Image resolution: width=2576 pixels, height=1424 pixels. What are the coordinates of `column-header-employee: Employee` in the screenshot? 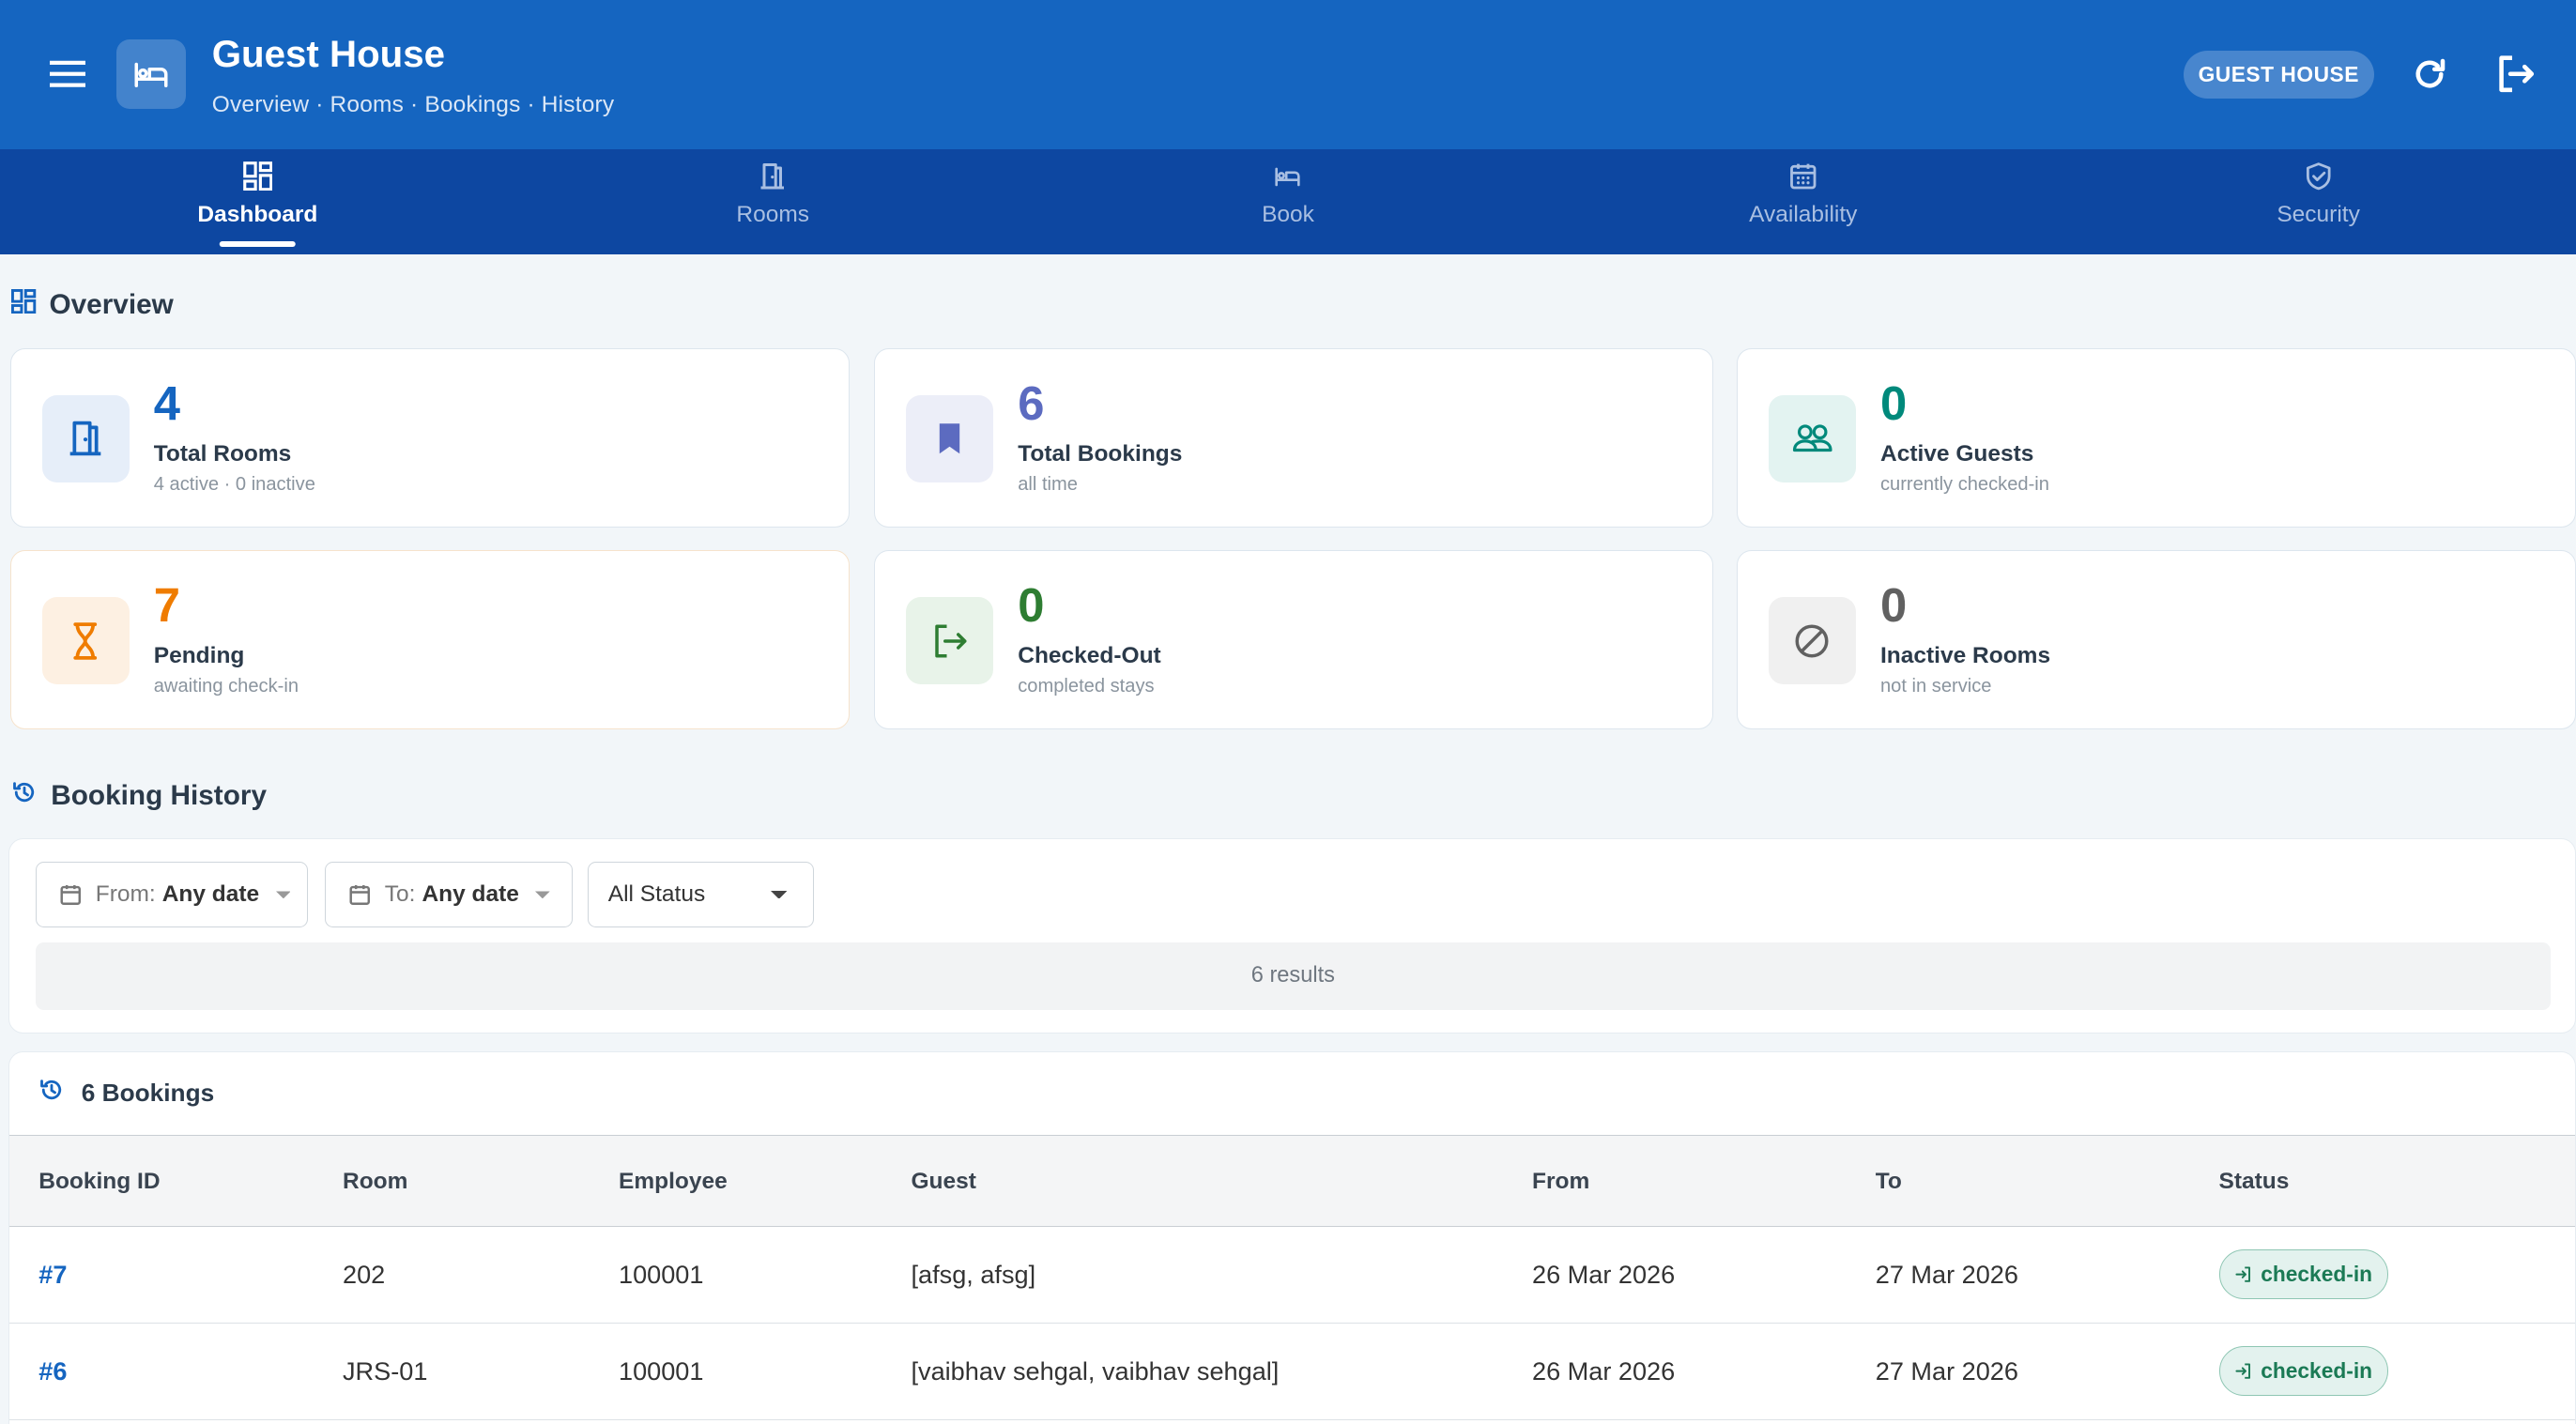 It's located at (673, 1182).